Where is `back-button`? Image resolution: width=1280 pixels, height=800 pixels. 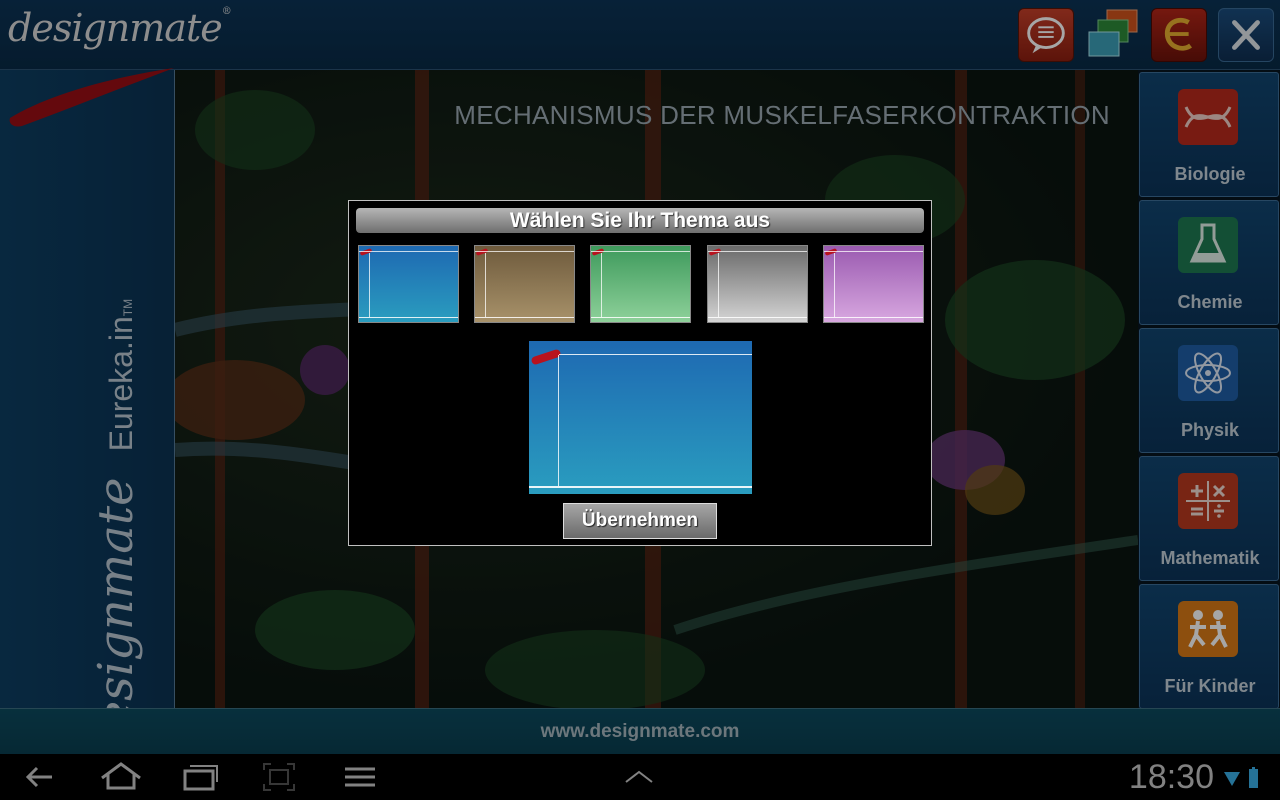 back-button is located at coordinates (40, 777).